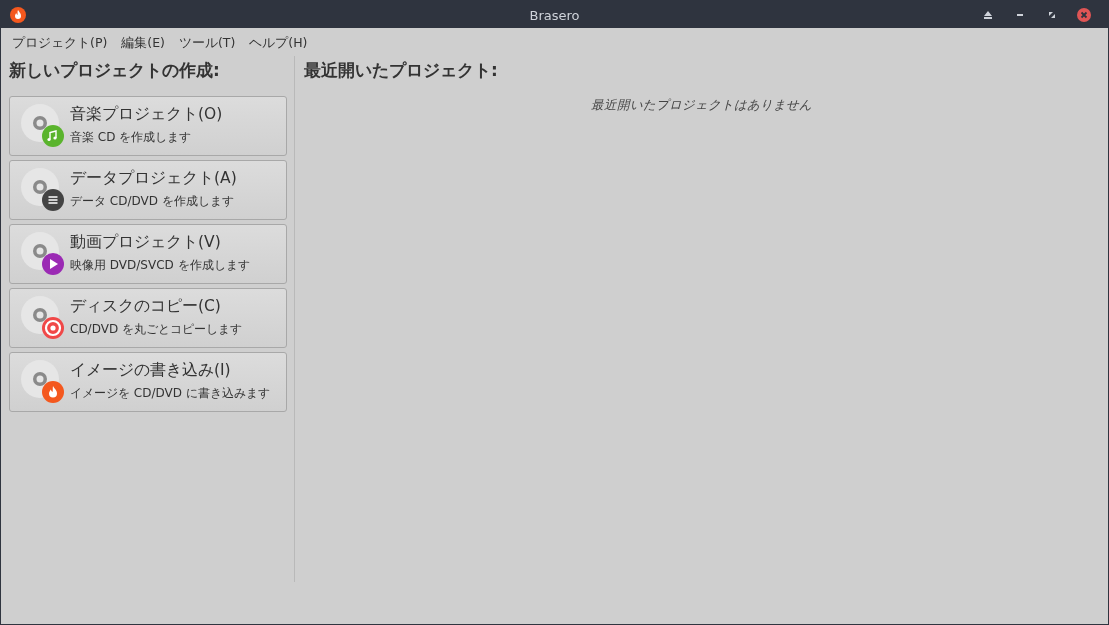 The height and width of the screenshot is (625, 1109). What do you see at coordinates (60, 45) in the screenshot?
I see `menu-item: プロジェクト(P)` at bounding box center [60, 45].